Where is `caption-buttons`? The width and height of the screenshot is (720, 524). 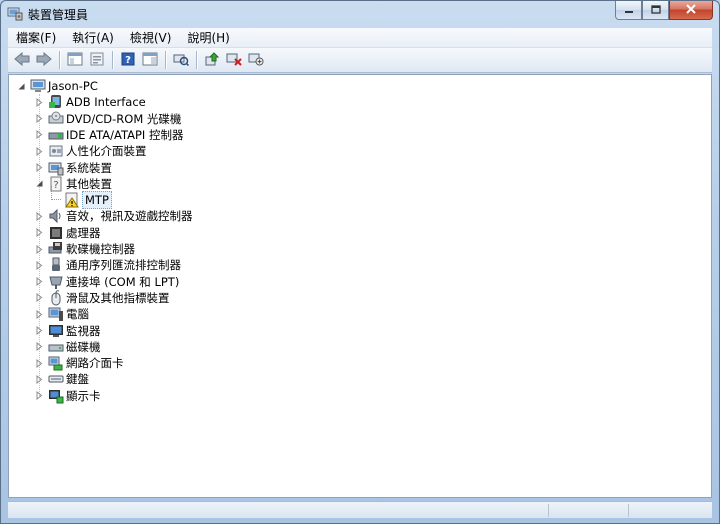 caption-buttons is located at coordinates (664, 10).